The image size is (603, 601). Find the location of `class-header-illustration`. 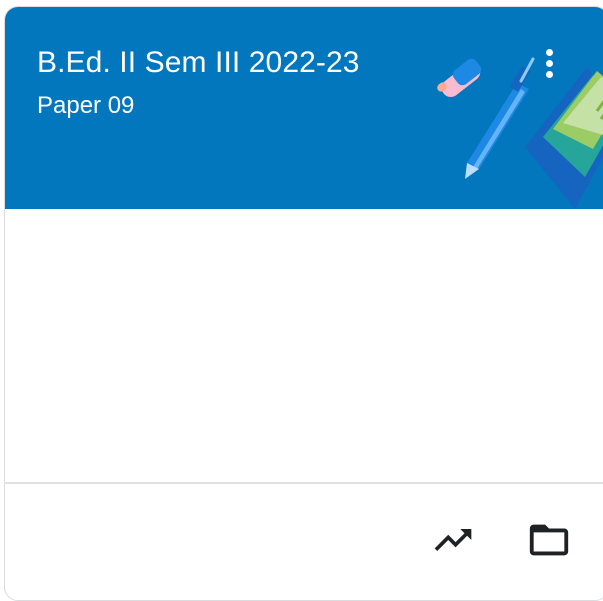

class-header-illustration is located at coordinates (520, 133).